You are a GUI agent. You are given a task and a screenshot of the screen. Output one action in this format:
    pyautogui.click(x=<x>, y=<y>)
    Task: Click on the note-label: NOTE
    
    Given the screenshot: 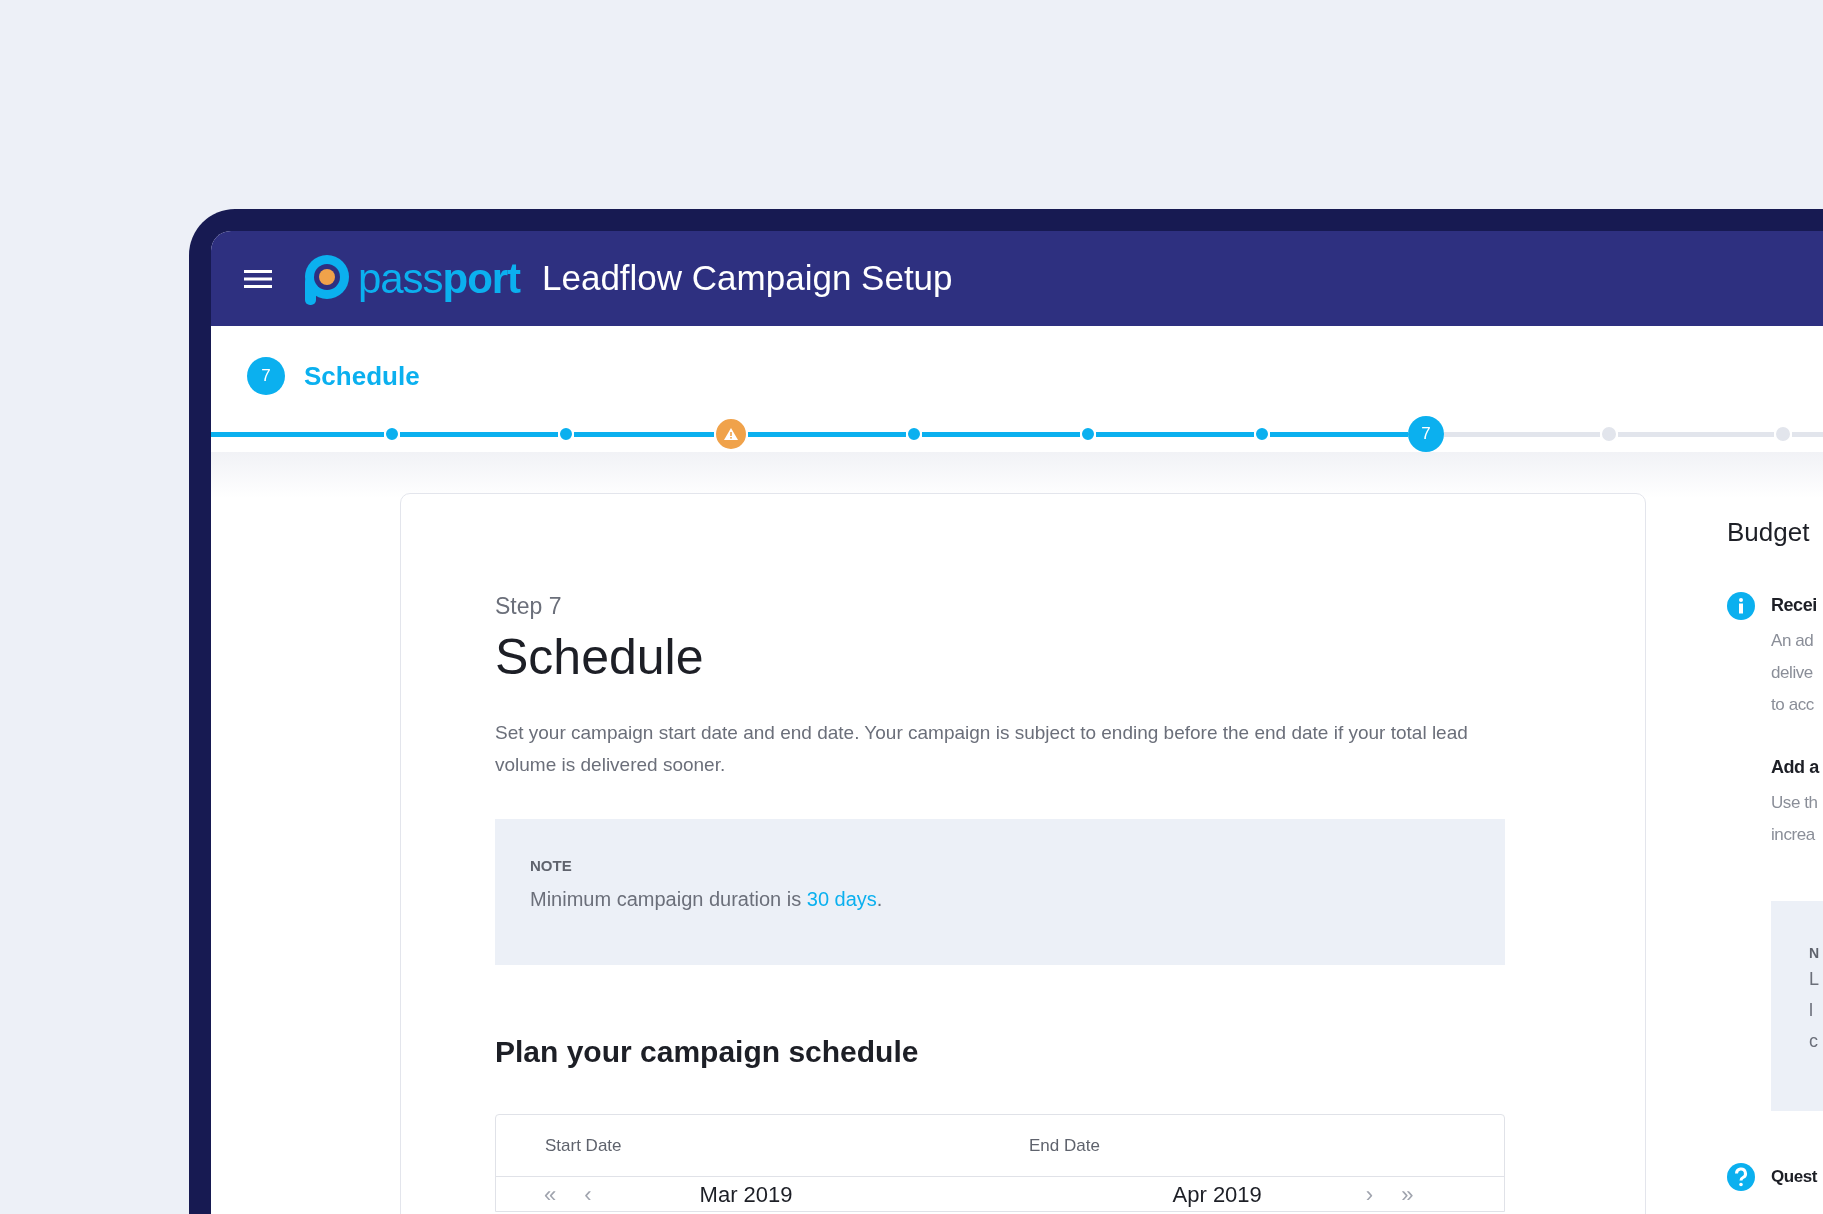 What is the action you would take?
    pyautogui.click(x=551, y=866)
    